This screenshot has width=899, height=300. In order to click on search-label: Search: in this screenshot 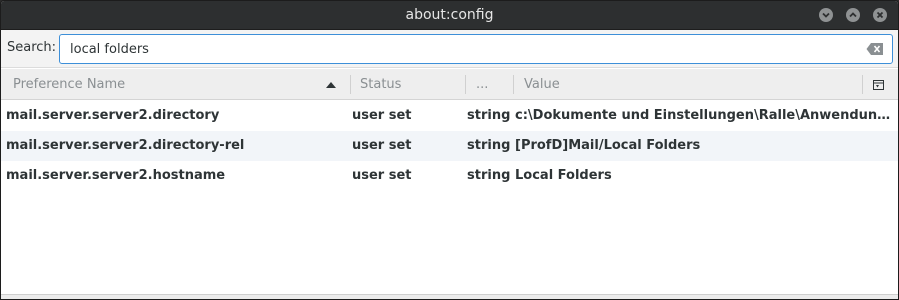, I will do `click(32, 47)`.